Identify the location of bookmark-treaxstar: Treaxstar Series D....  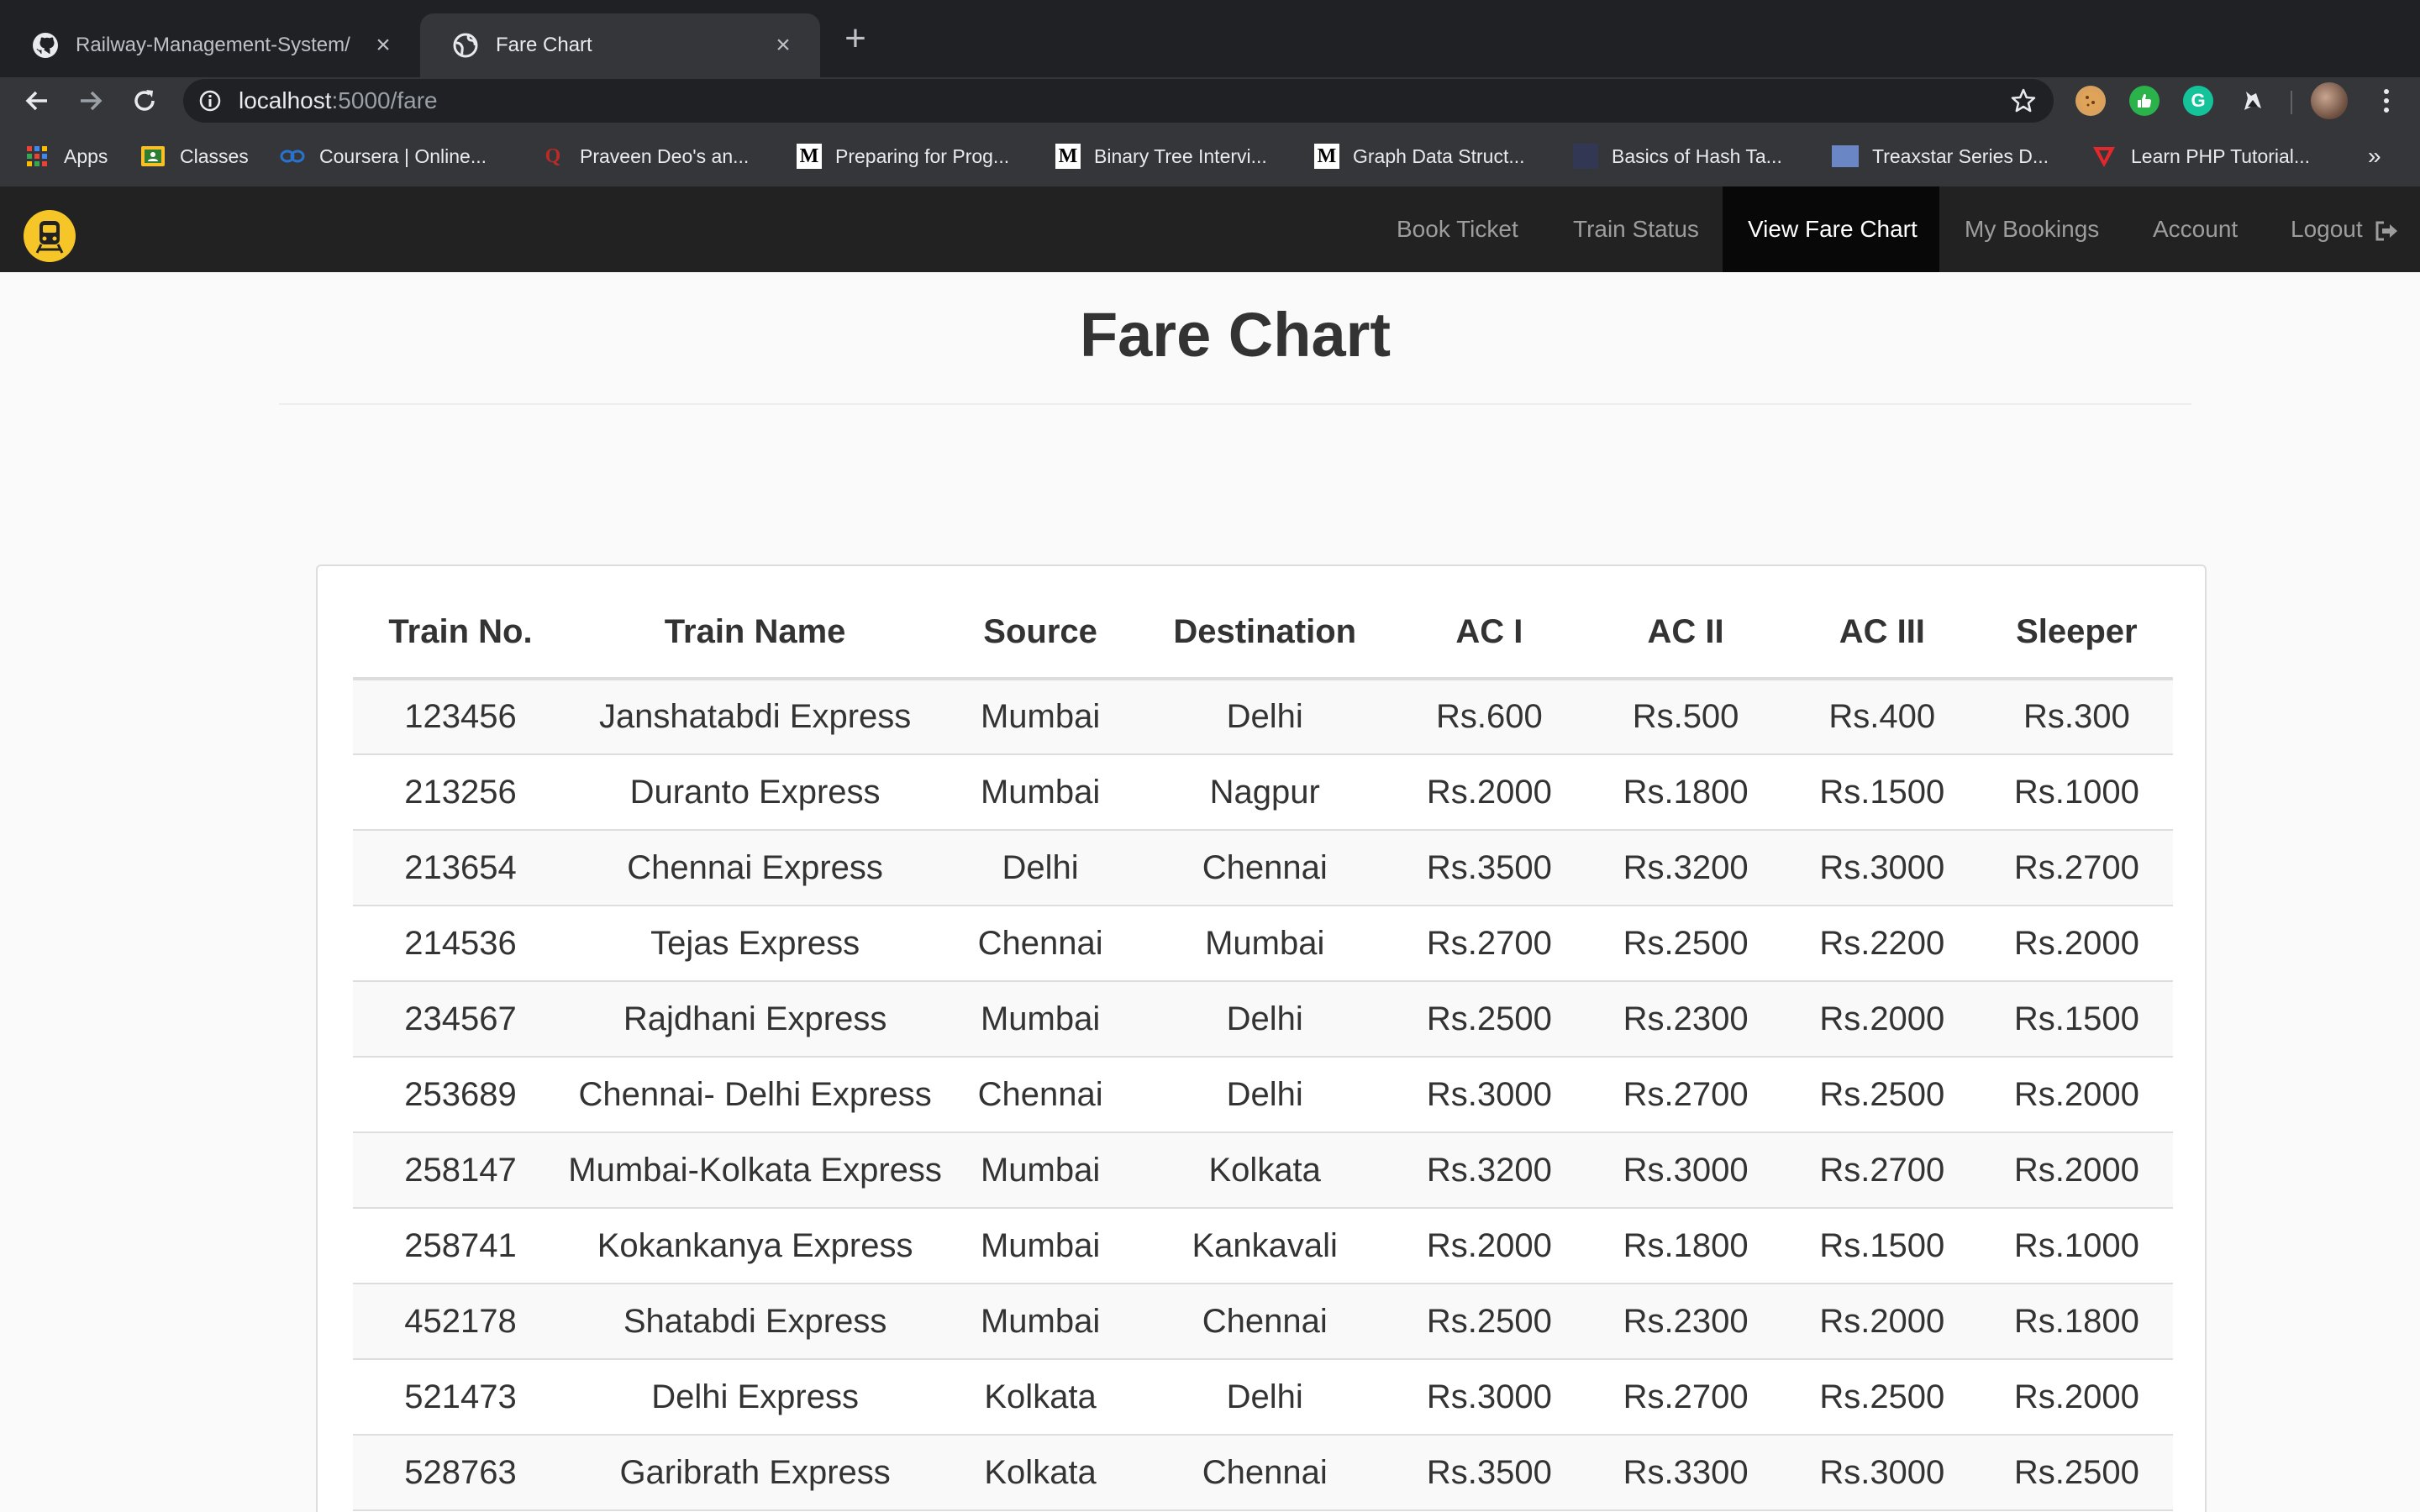
(1940, 156).